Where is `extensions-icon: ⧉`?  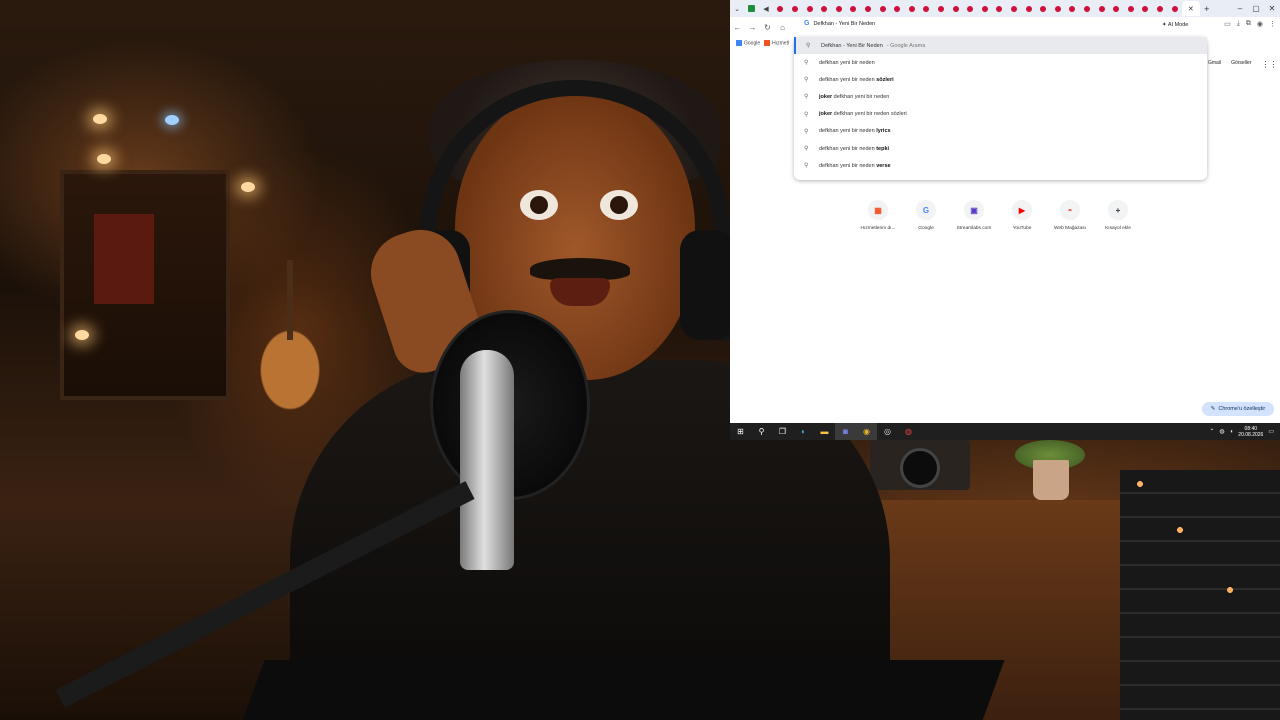
extensions-icon: ⧉ is located at coordinates (1248, 24).